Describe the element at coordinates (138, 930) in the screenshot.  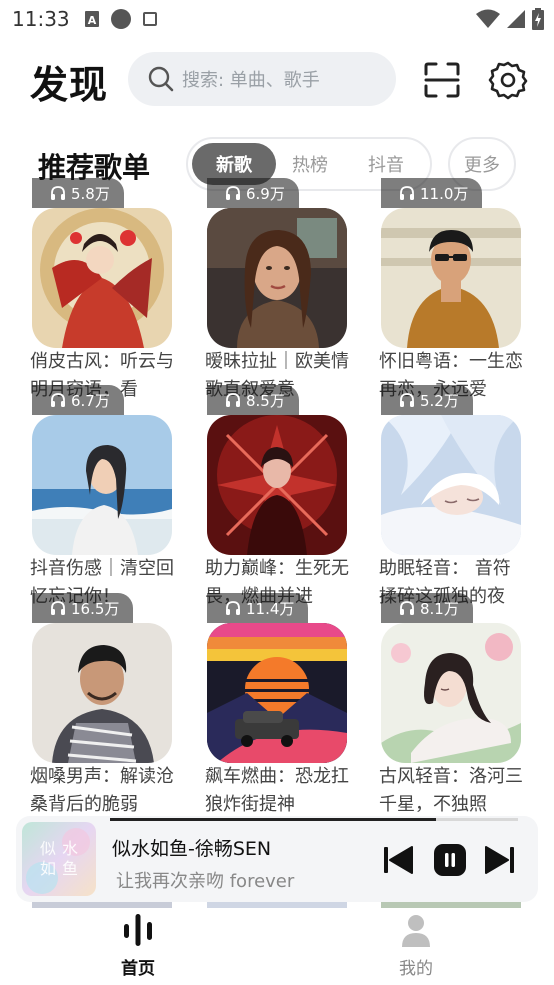
I see `sound-wave-icon` at that location.